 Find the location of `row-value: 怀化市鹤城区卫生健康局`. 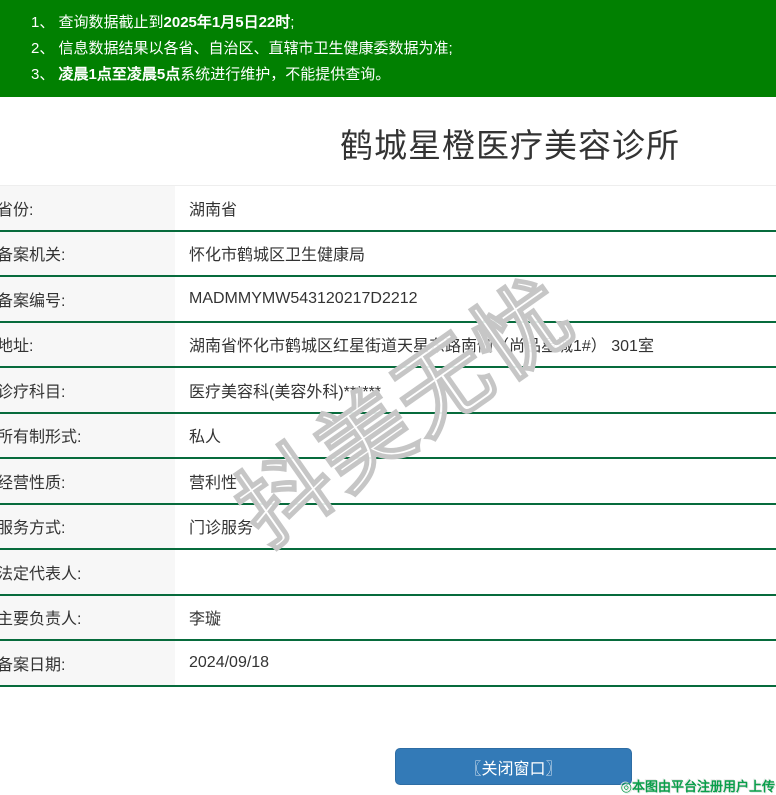

row-value: 怀化市鹤城区卫生健康局 is located at coordinates (277, 256).